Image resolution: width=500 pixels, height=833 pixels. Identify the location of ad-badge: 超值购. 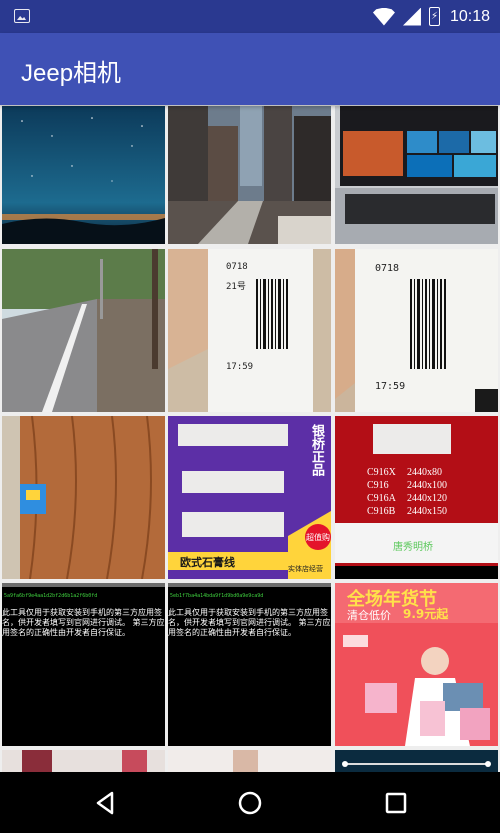
(318, 537).